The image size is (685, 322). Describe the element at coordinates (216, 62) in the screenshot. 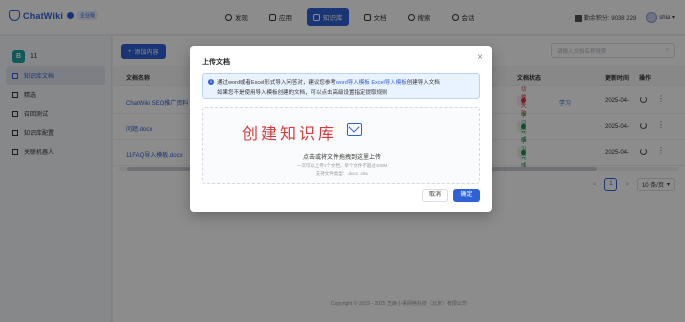

I see `dialog-title: 上传文档` at that location.